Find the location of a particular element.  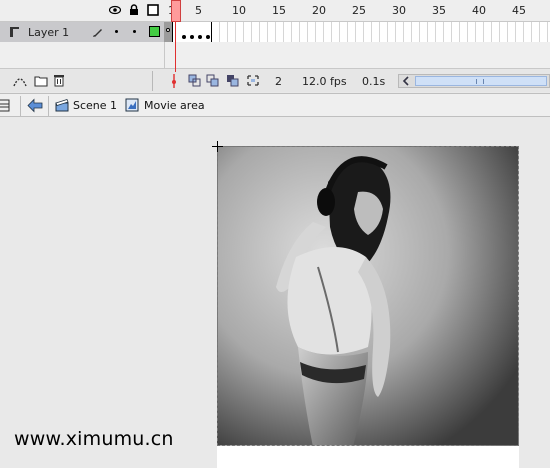

breadcrumb-scene: Scene 1 is located at coordinates (95, 105).